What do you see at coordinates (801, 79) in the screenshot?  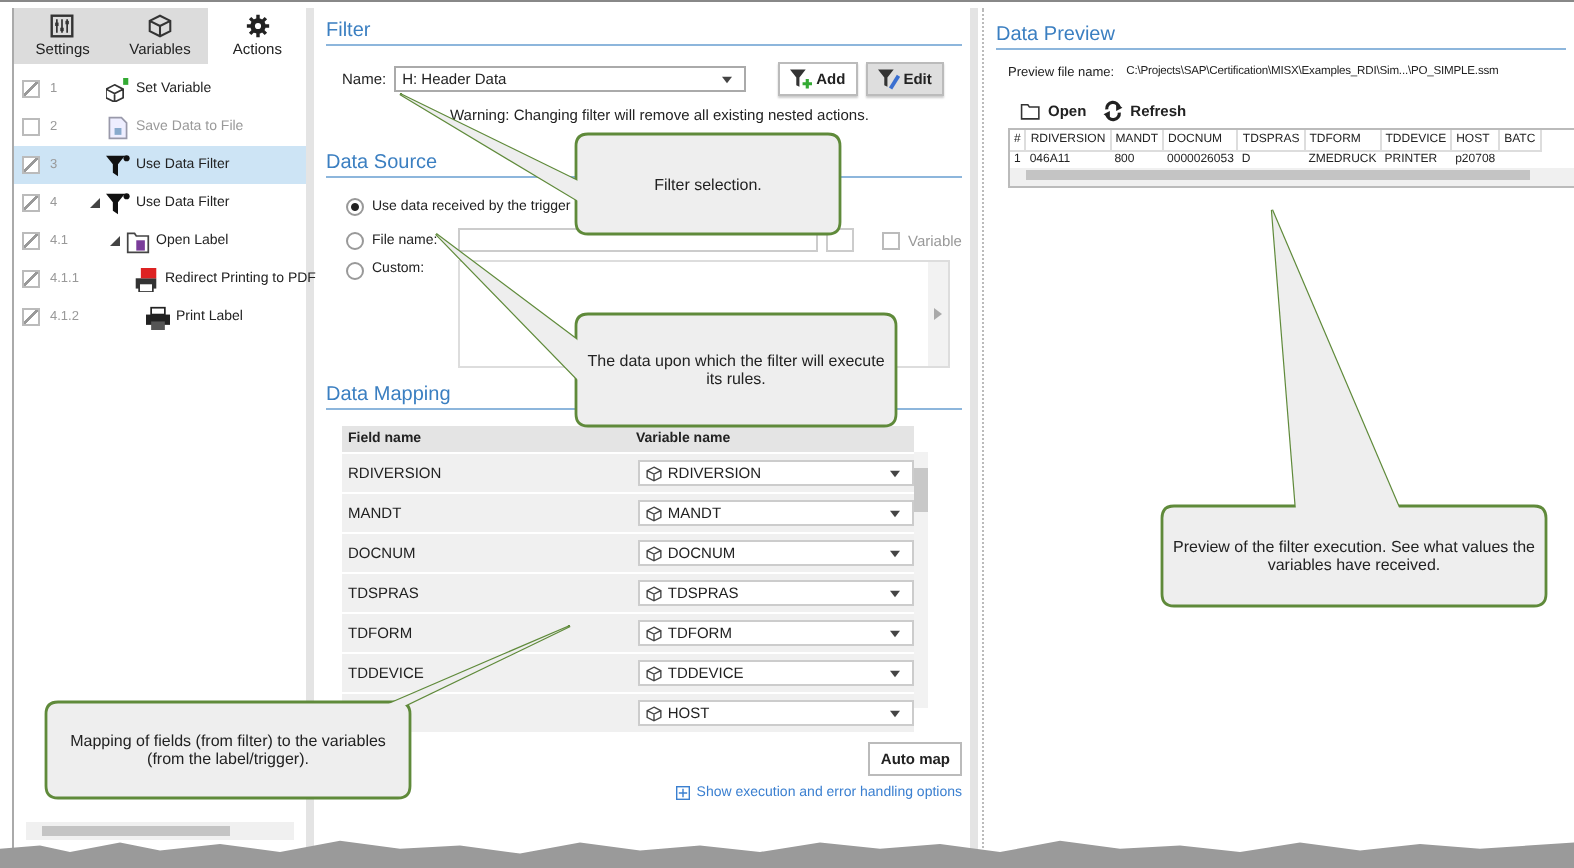 I see `funnel-plus-icon` at bounding box center [801, 79].